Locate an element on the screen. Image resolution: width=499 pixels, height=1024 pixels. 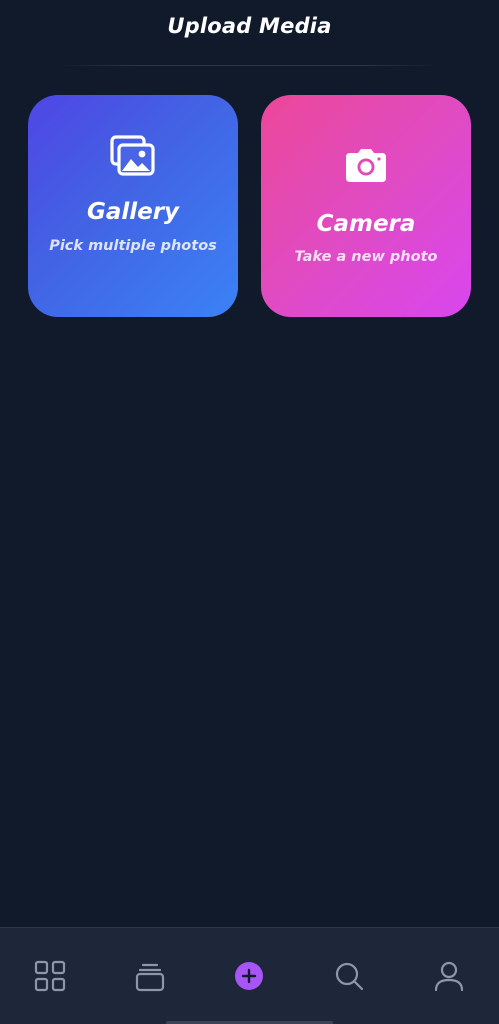
nav-search is located at coordinates (349, 976).